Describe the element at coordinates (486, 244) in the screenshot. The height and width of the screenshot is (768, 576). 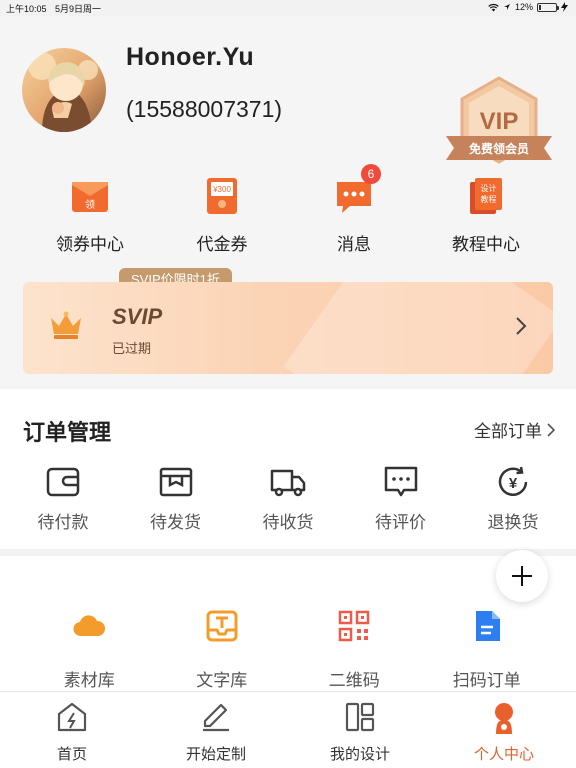
I see `quick-action-label: 教程中心` at that location.